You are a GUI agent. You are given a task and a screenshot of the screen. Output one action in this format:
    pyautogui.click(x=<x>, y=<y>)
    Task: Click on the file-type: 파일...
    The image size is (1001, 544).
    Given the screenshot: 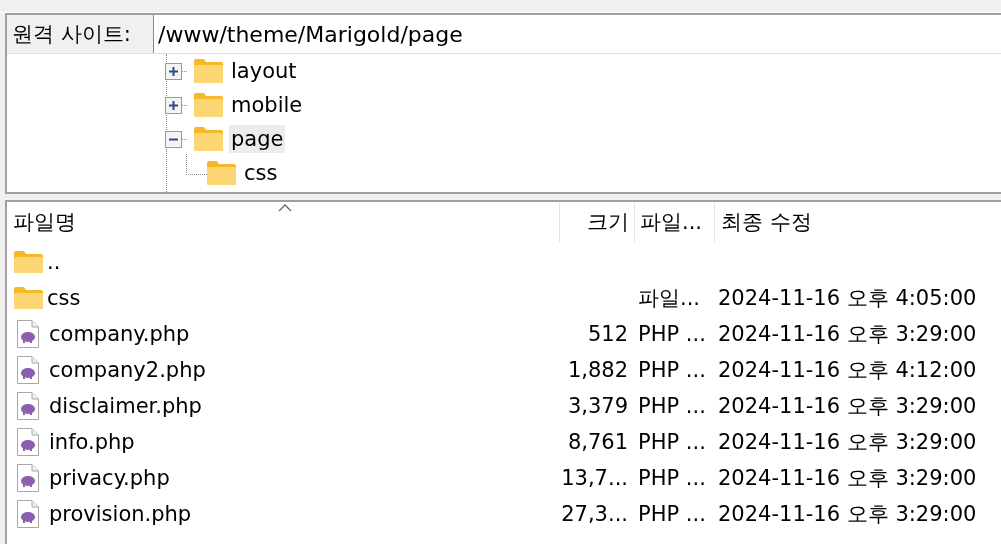 What is the action you would take?
    pyautogui.click(x=669, y=298)
    